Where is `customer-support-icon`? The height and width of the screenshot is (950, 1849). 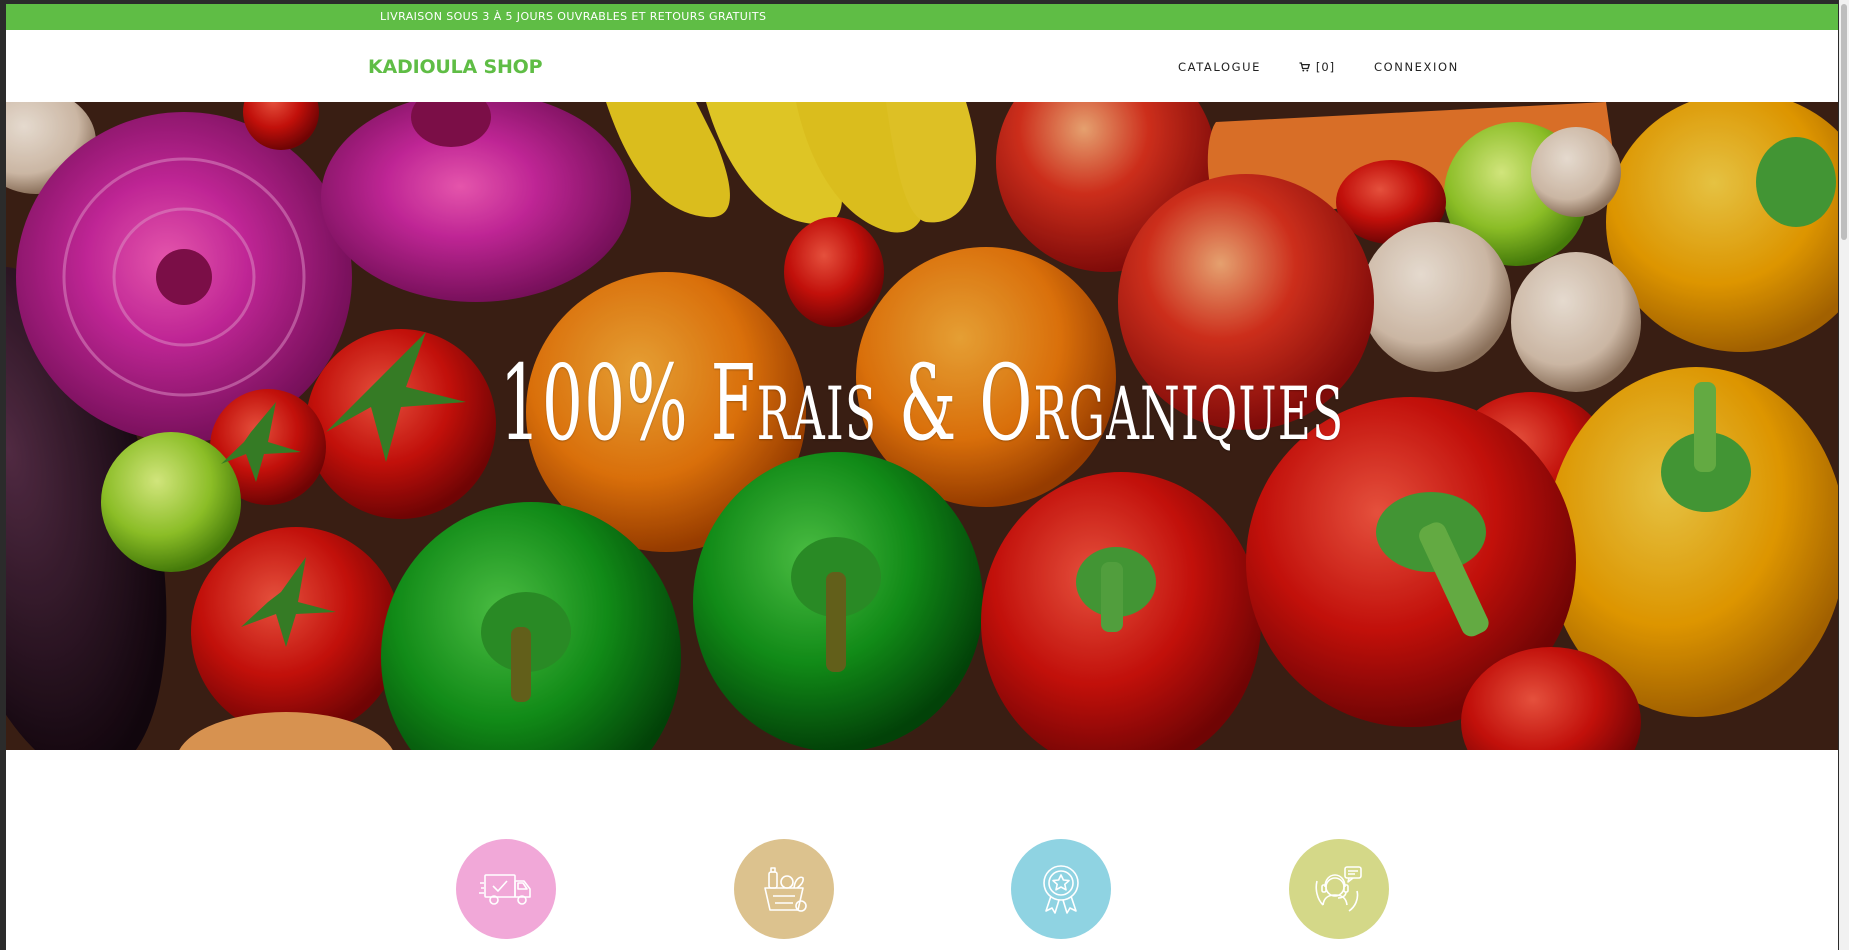 customer-support-icon is located at coordinates (1338, 889).